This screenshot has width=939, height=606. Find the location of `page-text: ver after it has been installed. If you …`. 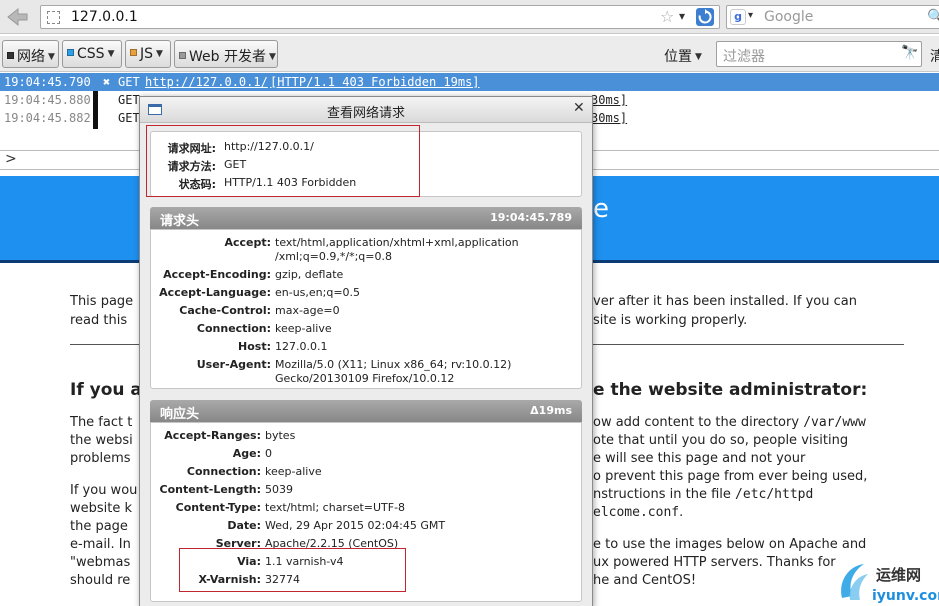

page-text: ver after it has been installed. If you … is located at coordinates (725, 301).